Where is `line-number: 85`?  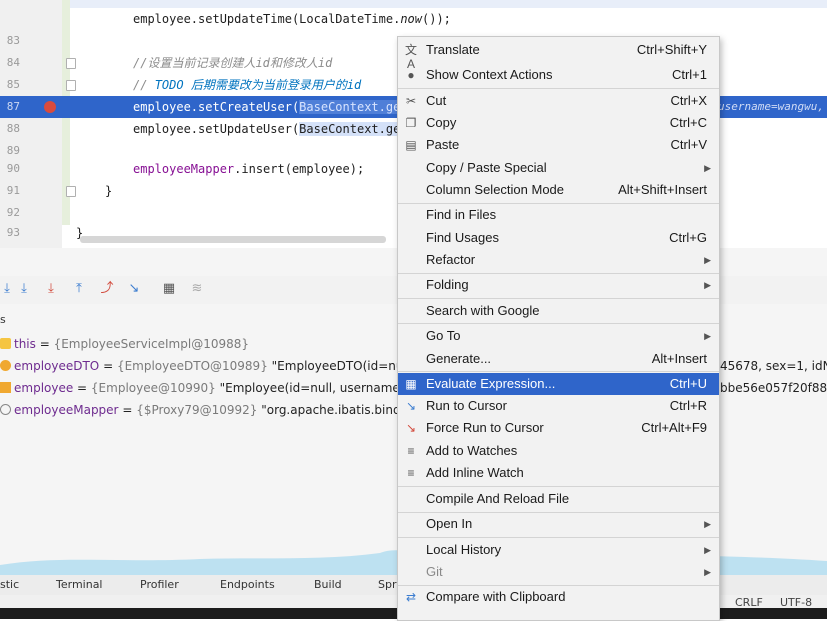
line-number: 85 is located at coordinates (13, 84).